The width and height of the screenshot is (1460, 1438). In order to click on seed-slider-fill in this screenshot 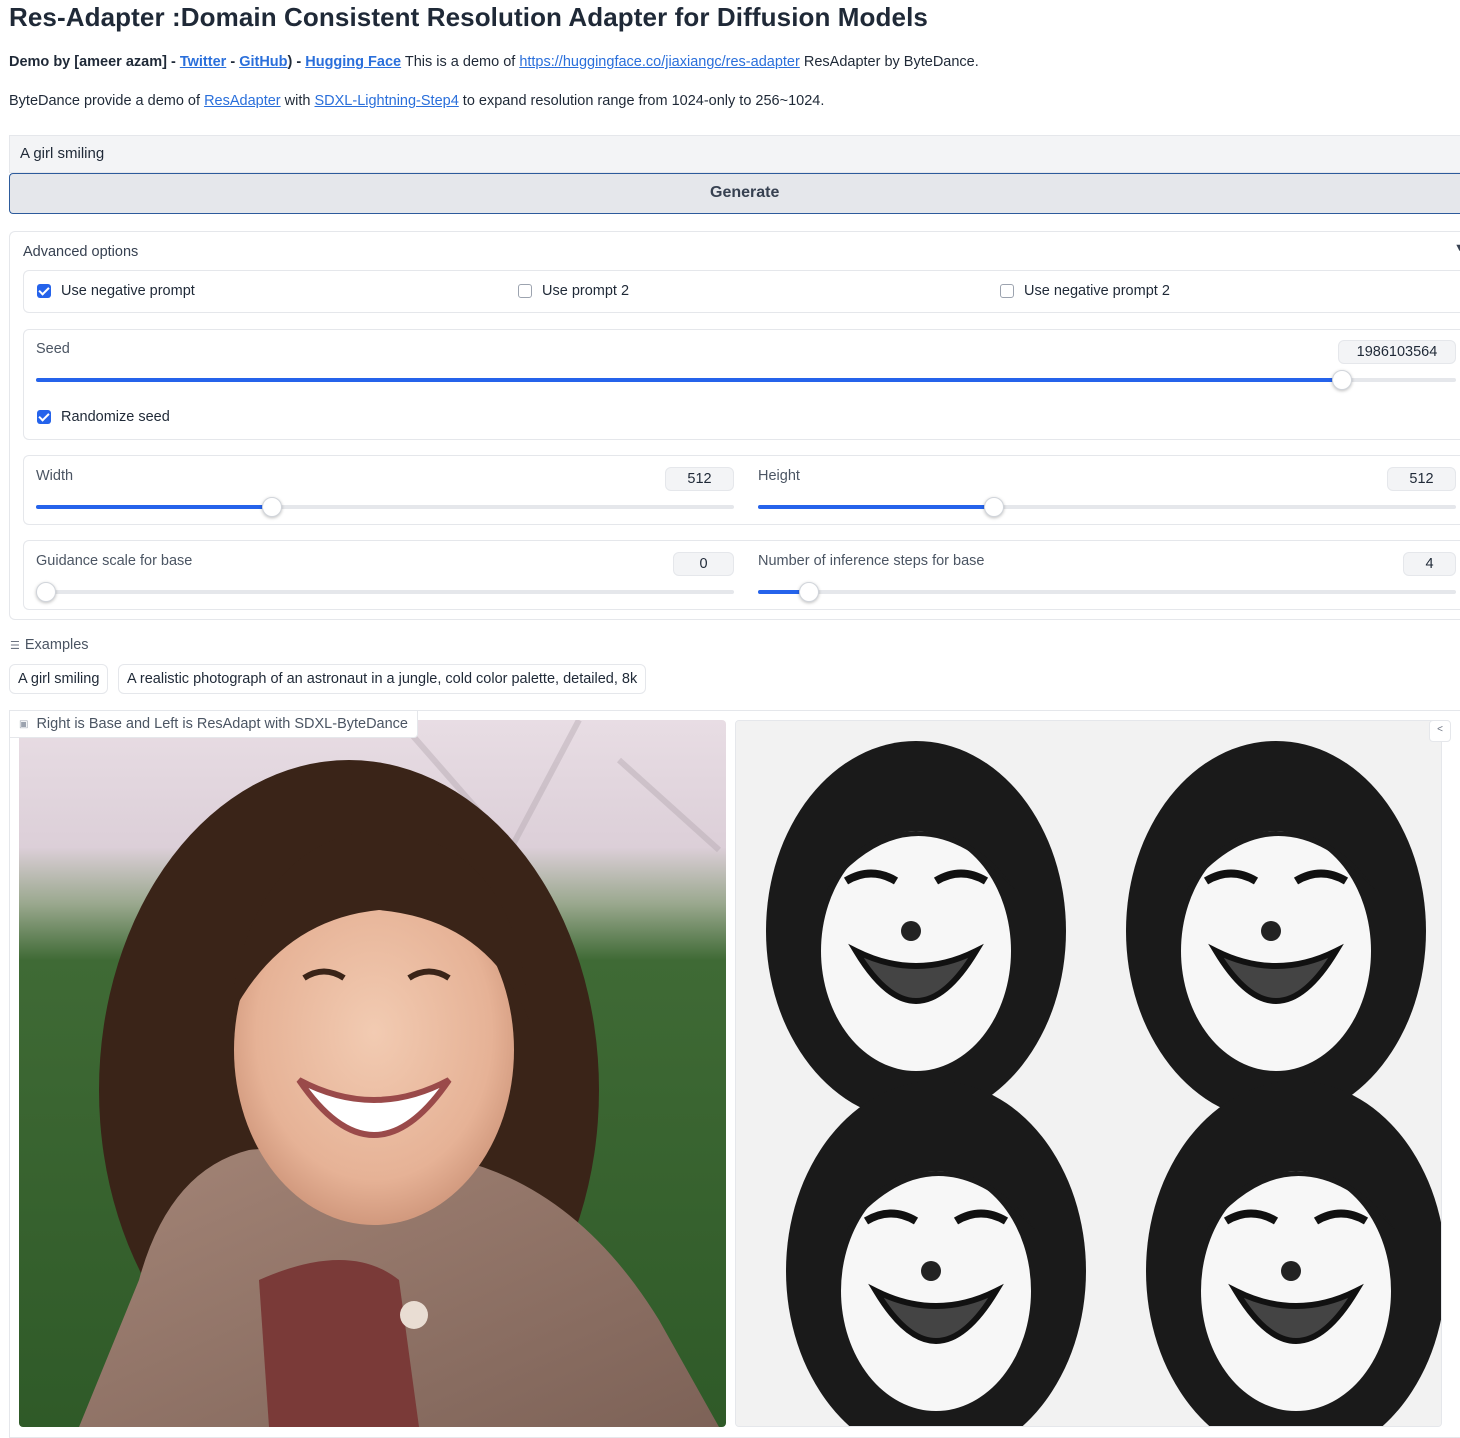, I will do `click(689, 380)`.